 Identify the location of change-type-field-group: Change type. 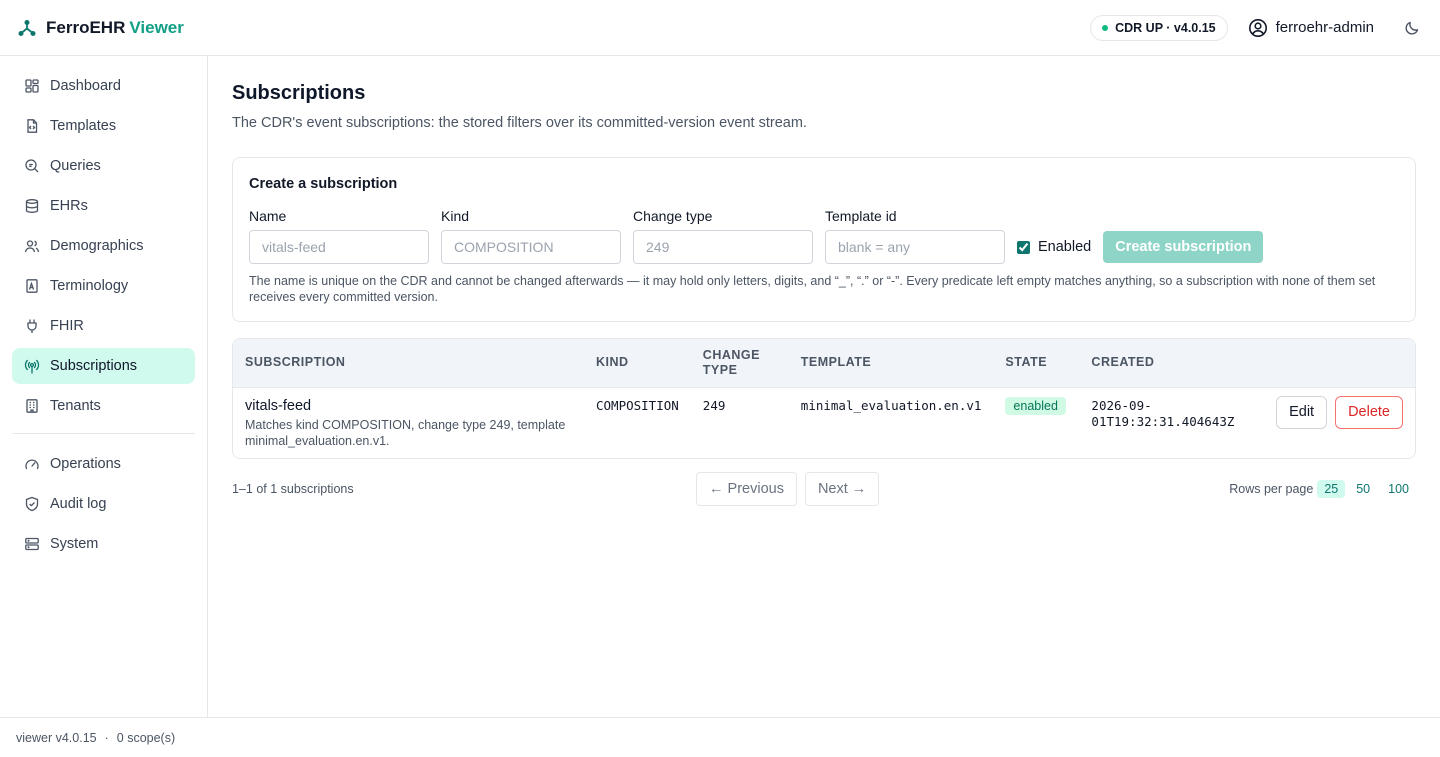
(723, 236).